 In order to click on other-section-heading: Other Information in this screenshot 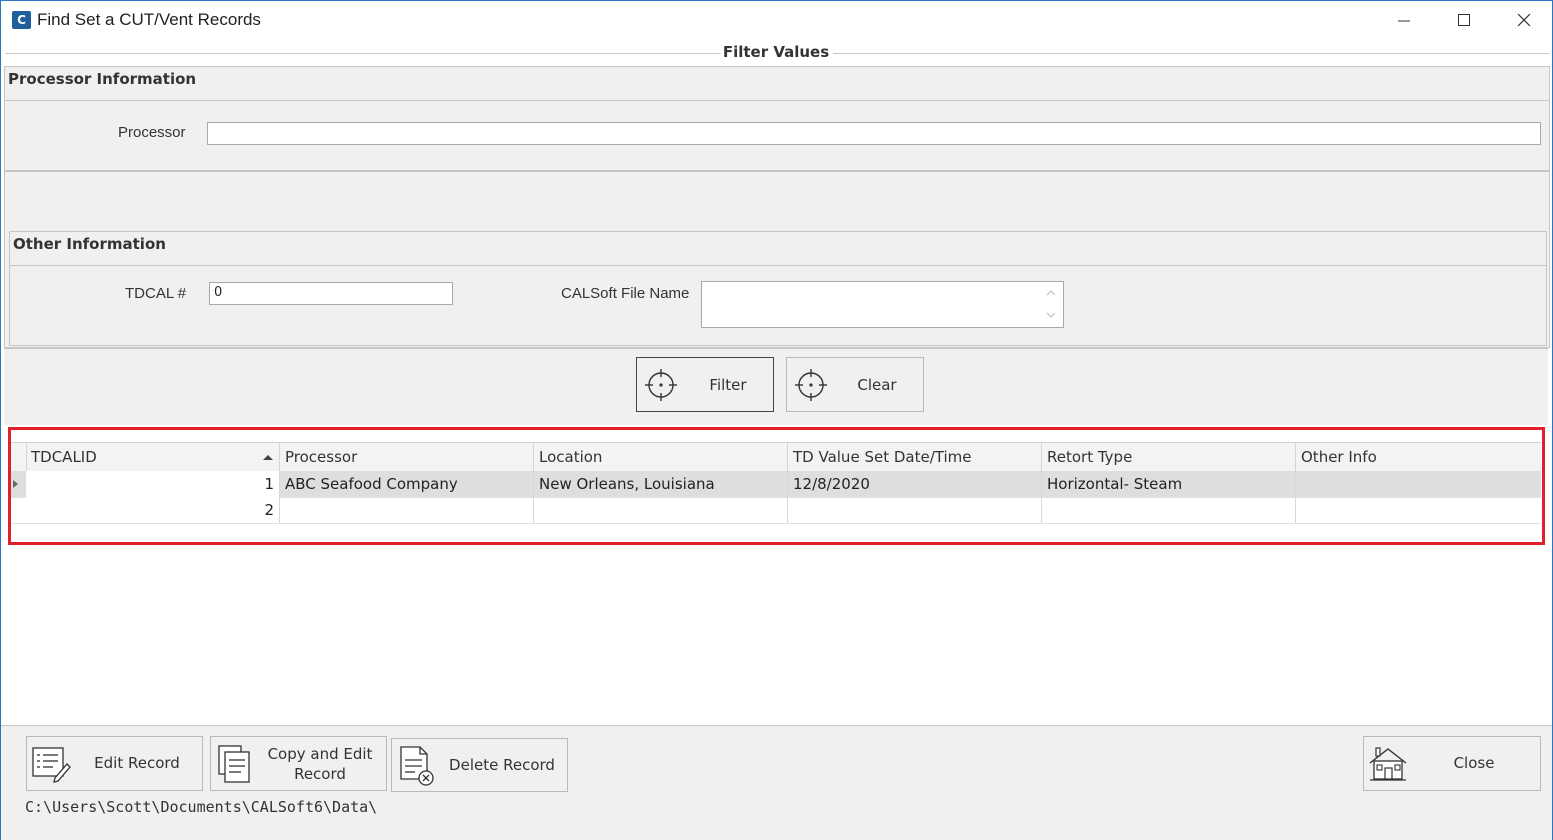, I will do `click(89, 244)`.